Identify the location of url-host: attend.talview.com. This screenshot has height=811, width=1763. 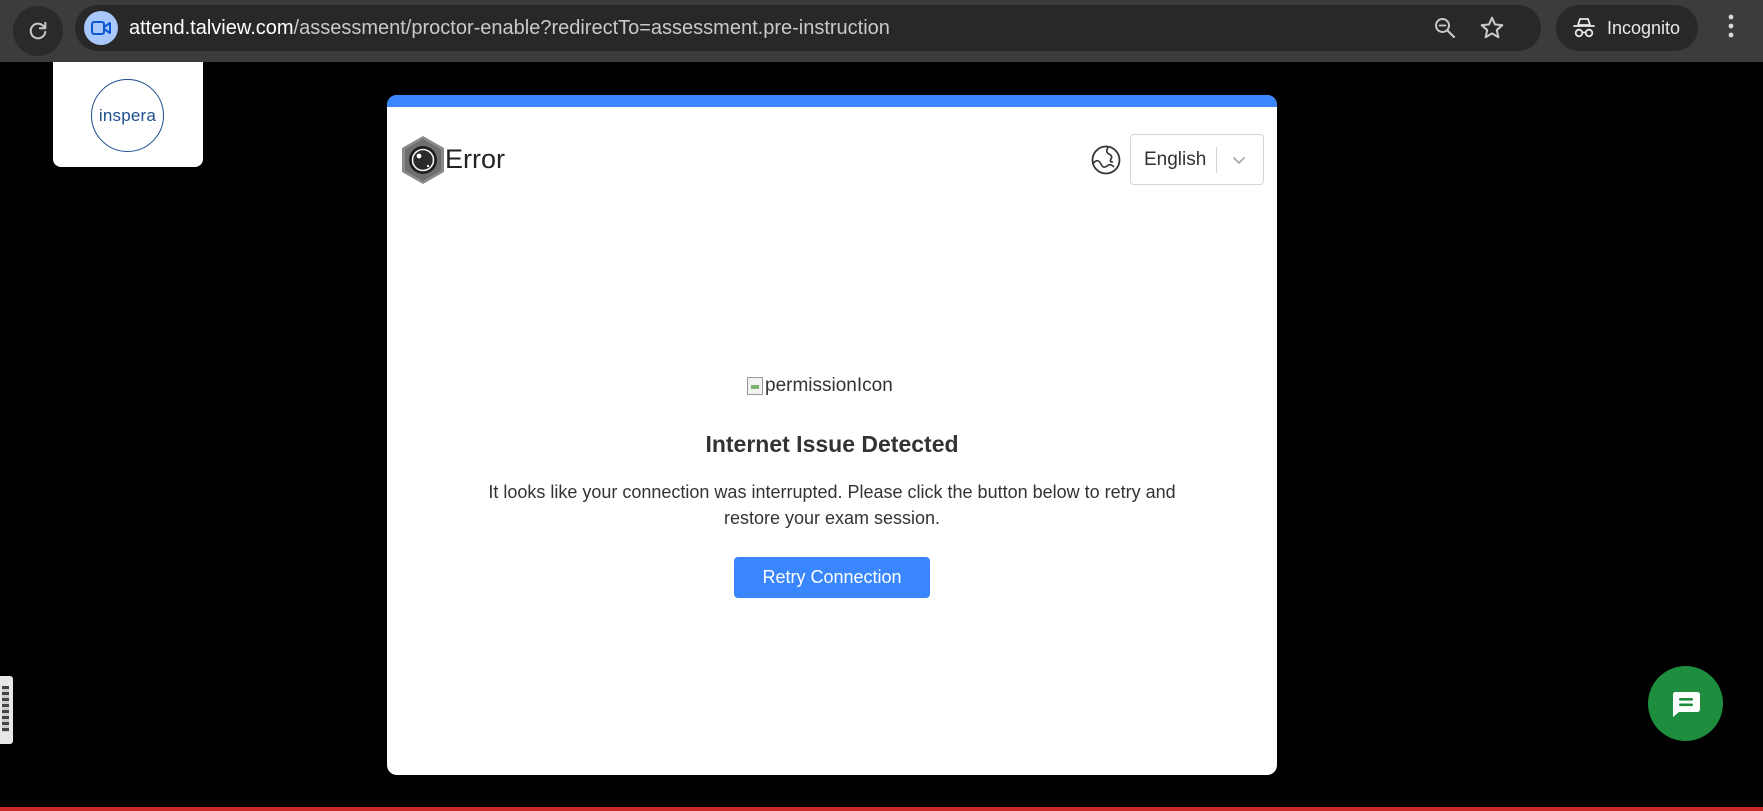
(211, 28).